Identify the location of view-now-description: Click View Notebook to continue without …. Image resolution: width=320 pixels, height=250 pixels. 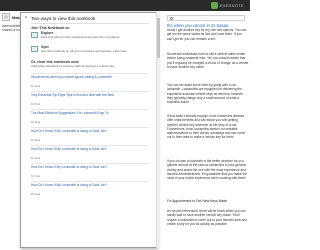
(72, 66).